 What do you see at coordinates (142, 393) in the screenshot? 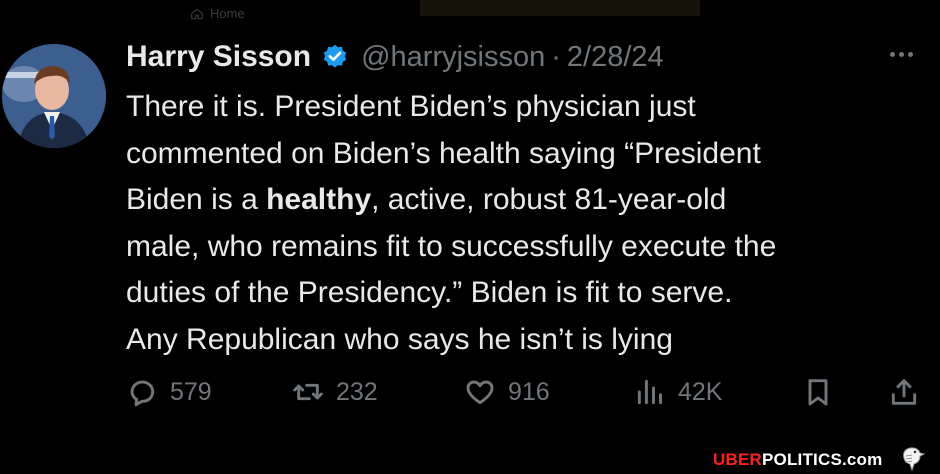
I see `reply-icon` at bounding box center [142, 393].